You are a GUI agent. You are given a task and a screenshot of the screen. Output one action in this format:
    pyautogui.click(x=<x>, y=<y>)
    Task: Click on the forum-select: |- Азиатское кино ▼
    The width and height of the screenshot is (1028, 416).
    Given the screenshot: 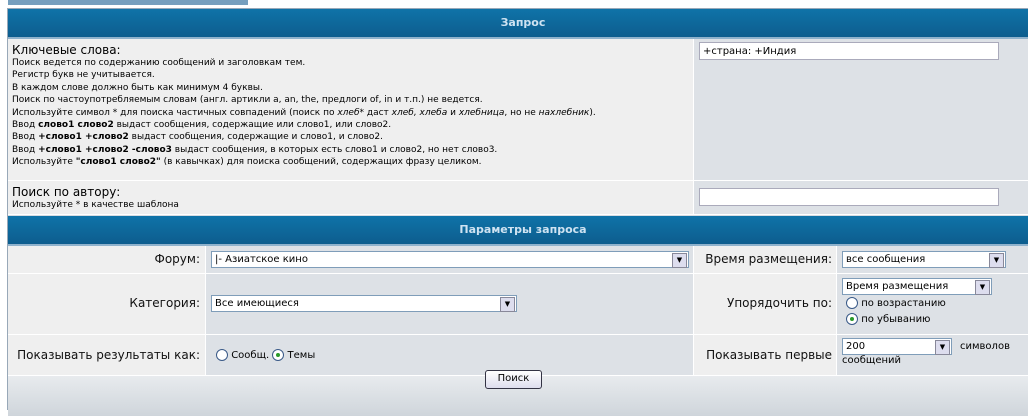 What is the action you would take?
    pyautogui.click(x=450, y=259)
    